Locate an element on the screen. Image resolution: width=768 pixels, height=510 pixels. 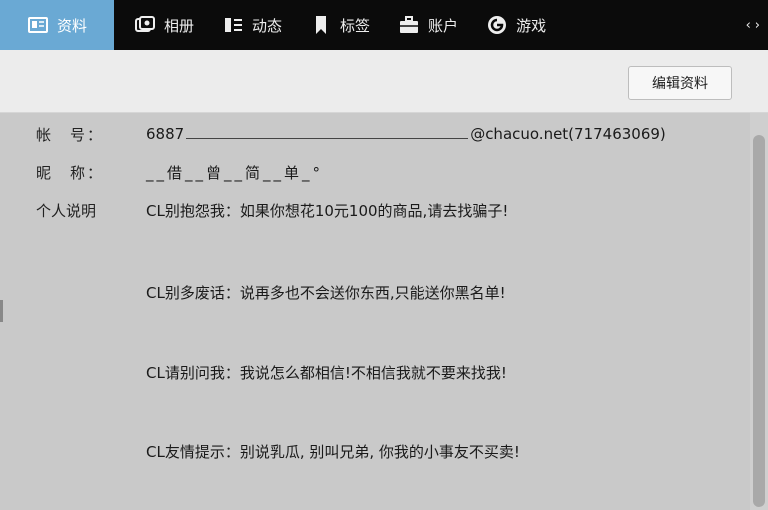
intro-label: 个人说明 is located at coordinates (66, 211).